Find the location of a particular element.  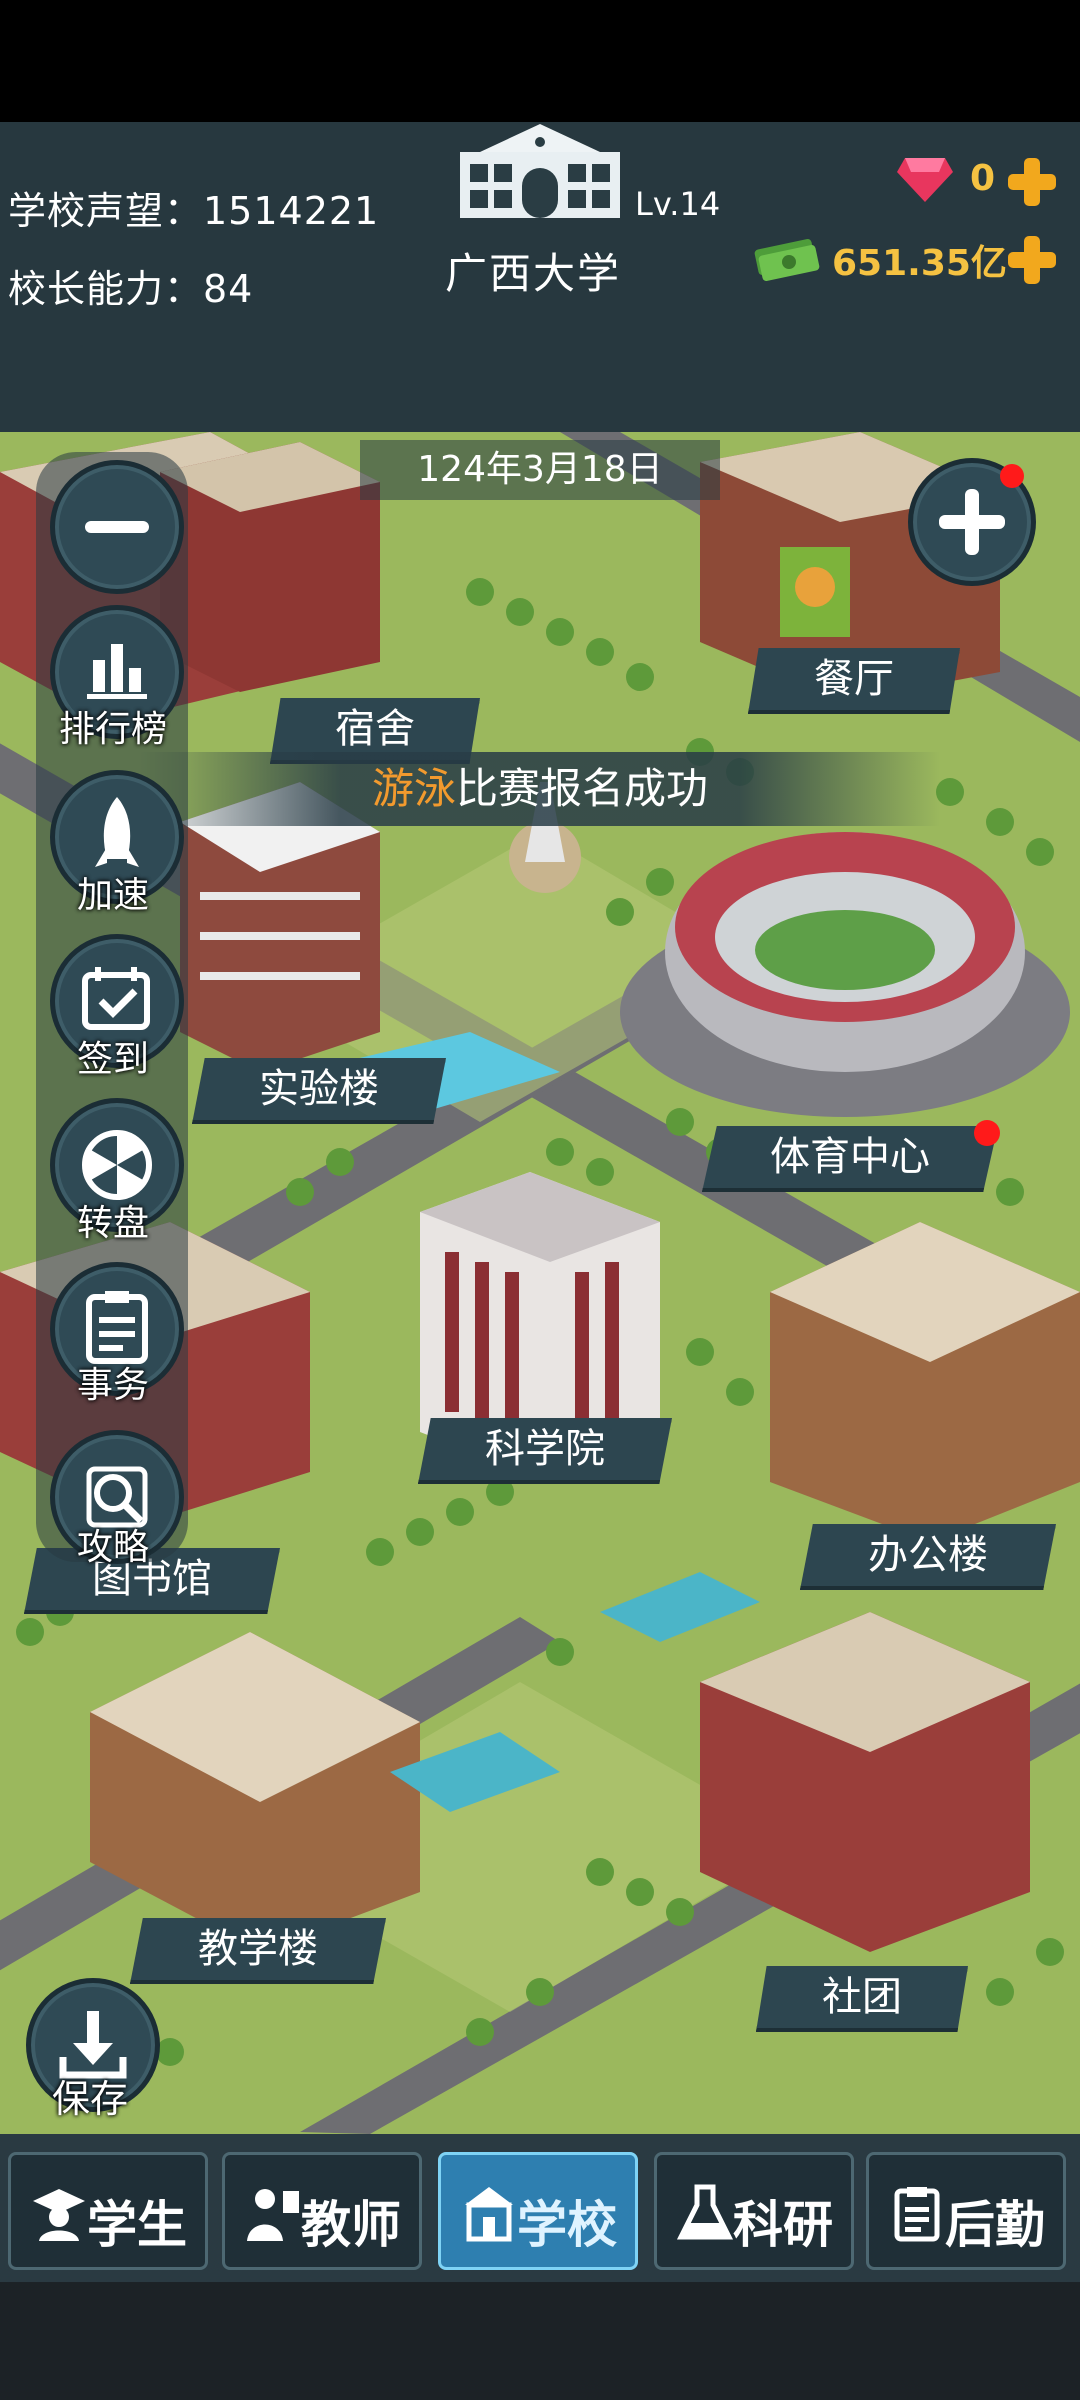

tab-teachers: 教师 is located at coordinates (322, 2211).